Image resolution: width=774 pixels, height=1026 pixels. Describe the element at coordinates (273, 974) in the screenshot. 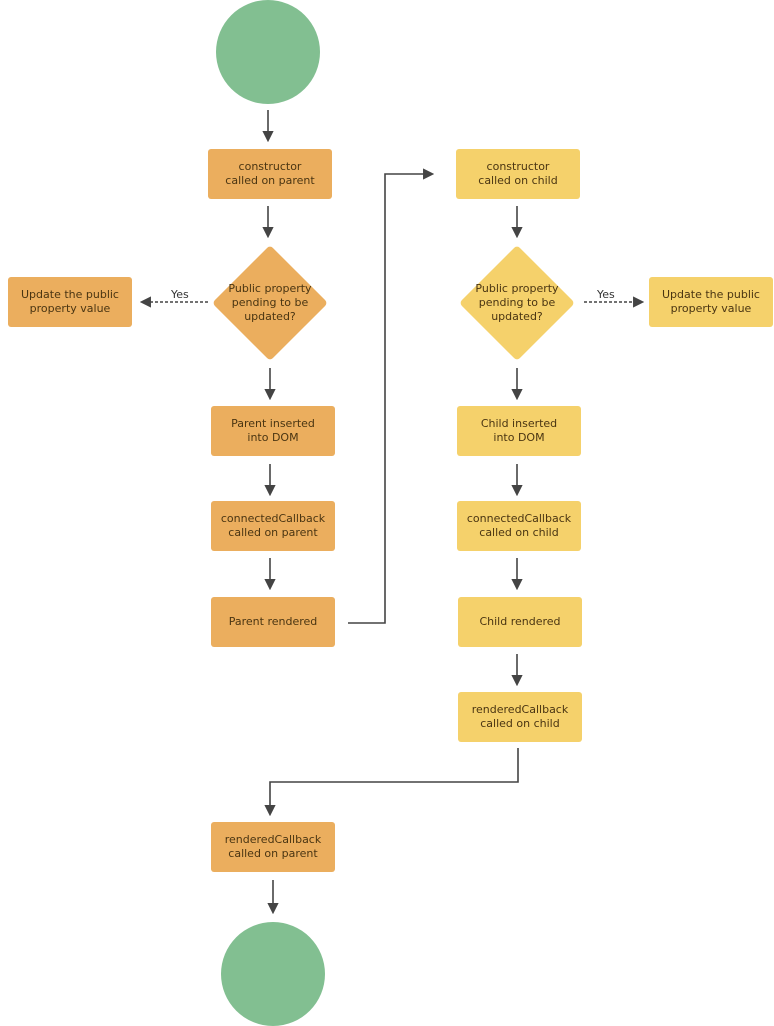

I see `end-node` at that location.